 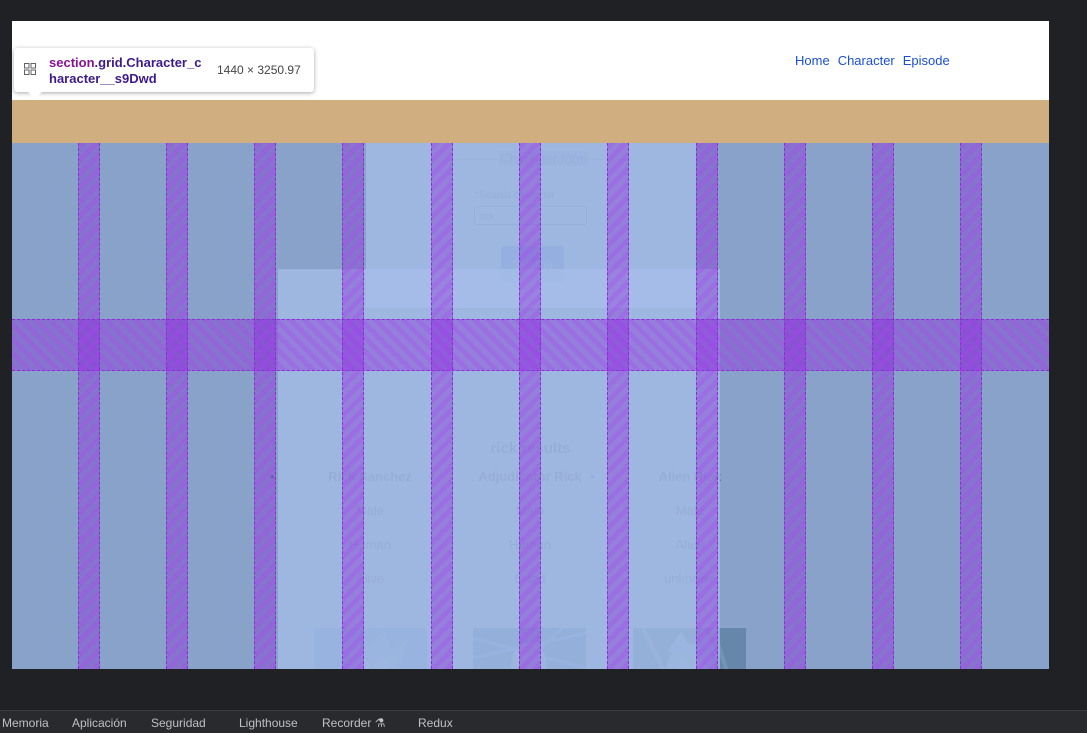 What do you see at coordinates (380, 723) in the screenshot?
I see `flask-icon: ⚗` at bounding box center [380, 723].